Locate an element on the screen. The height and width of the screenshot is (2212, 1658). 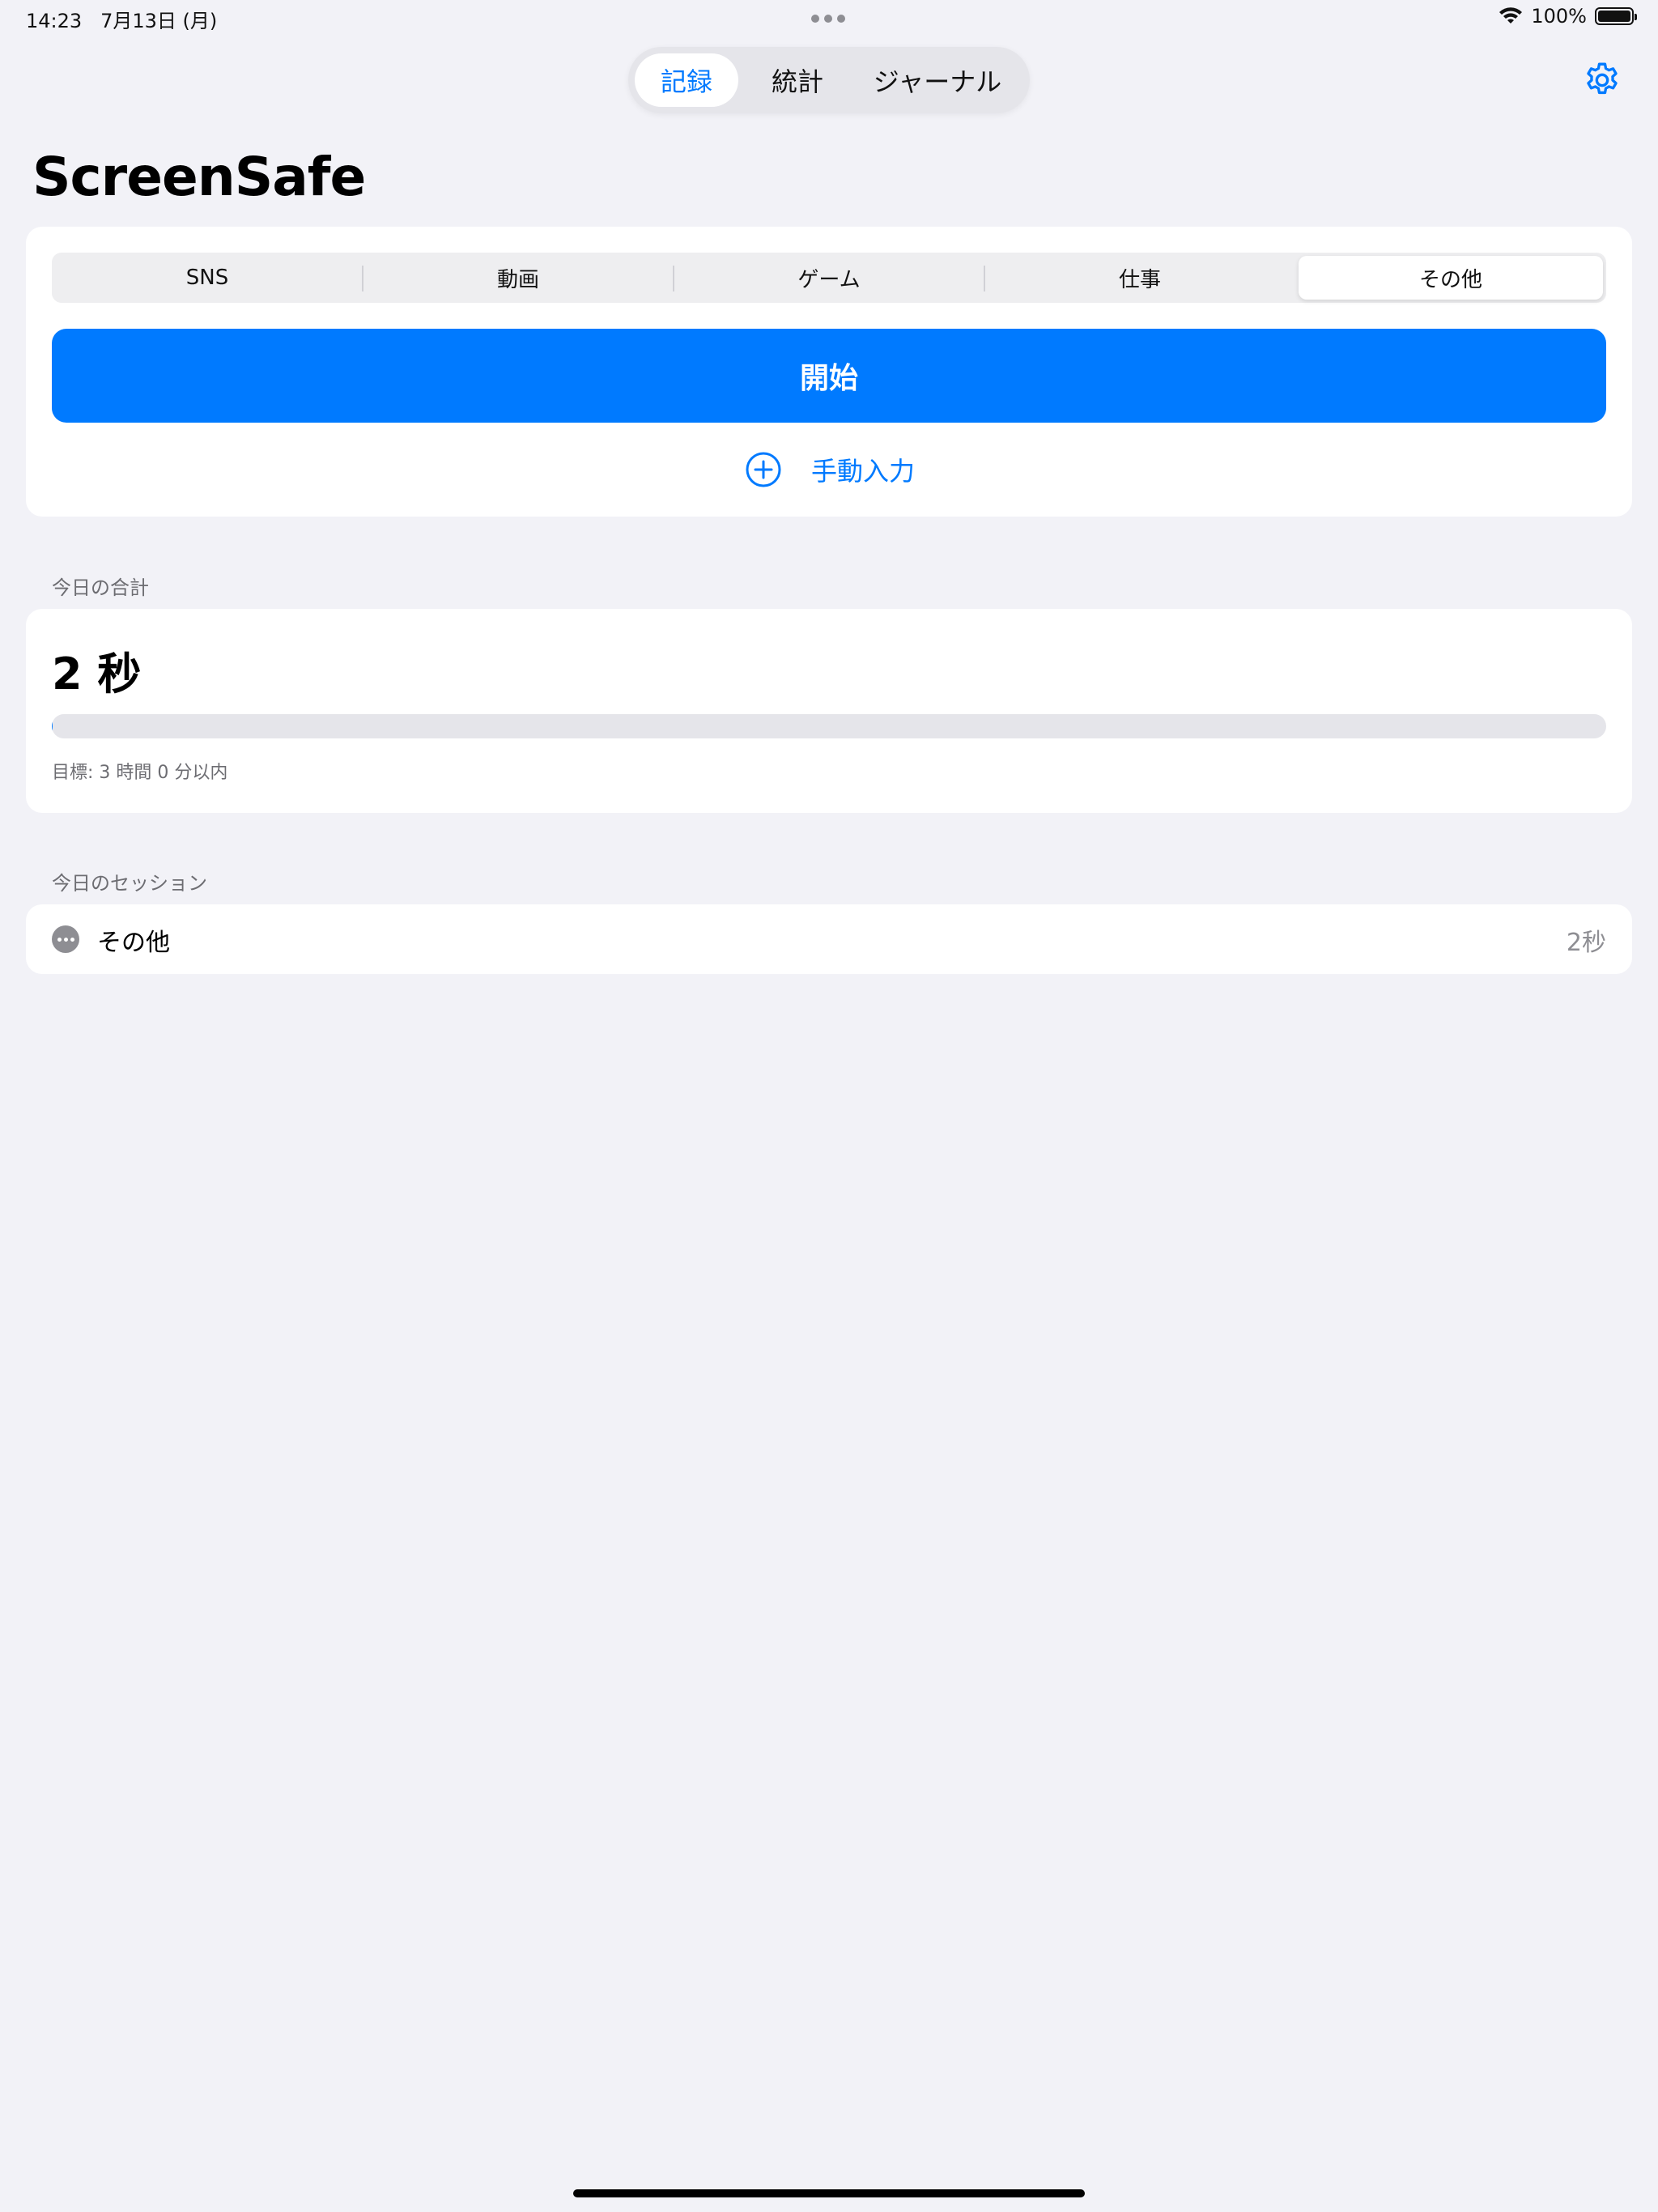
start-button: 開始 is located at coordinates (829, 376).